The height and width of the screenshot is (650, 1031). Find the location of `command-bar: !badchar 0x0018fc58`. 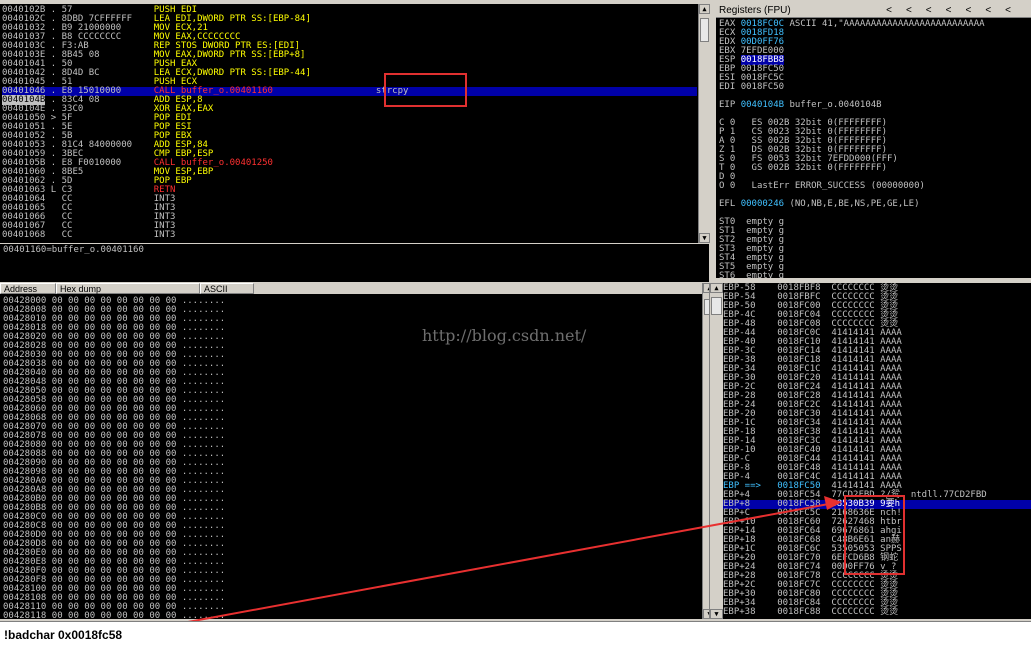

command-bar: !badchar 0x0018fc58 is located at coordinates (515, 635).